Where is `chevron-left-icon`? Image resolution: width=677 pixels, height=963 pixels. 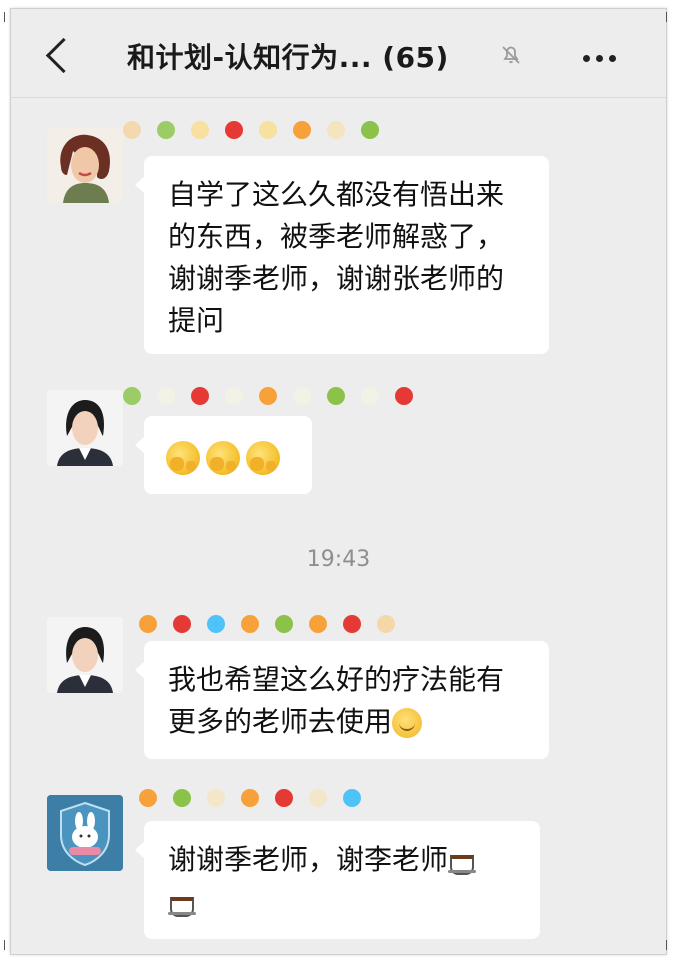 chevron-left-icon is located at coordinates (63, 55).